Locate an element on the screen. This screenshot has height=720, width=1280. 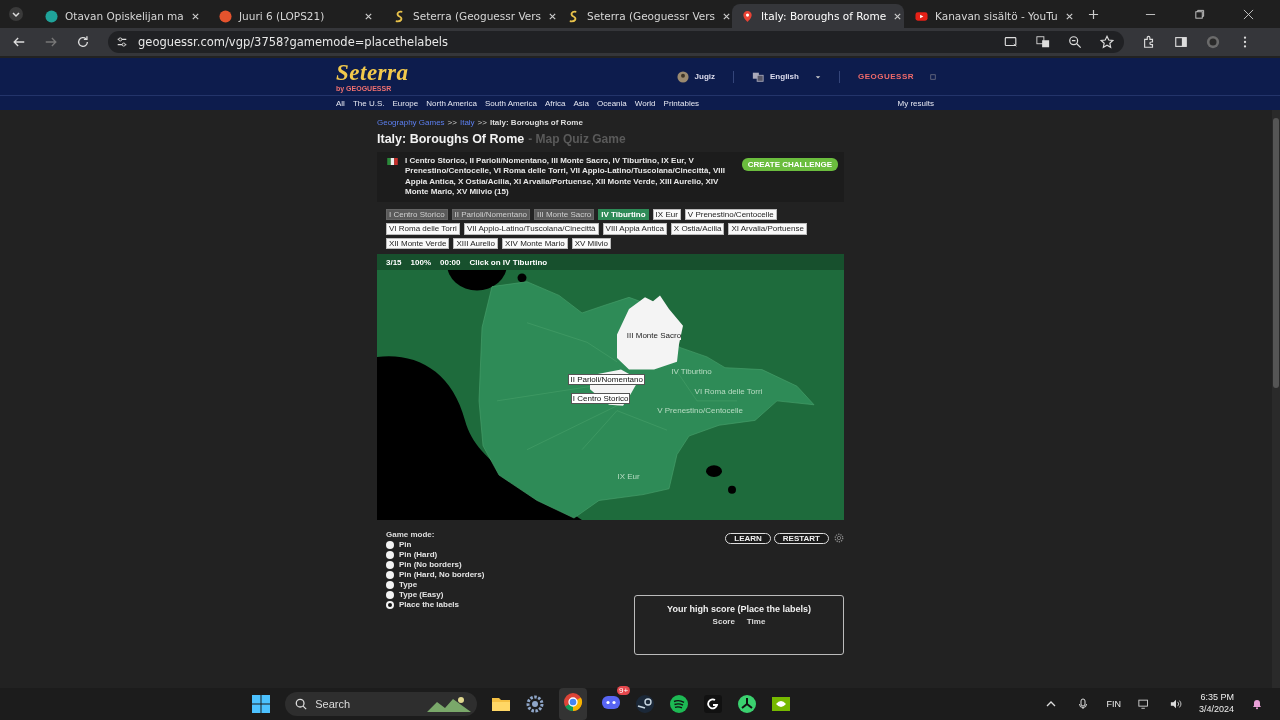
star-icon is located at coordinates (1107, 42).